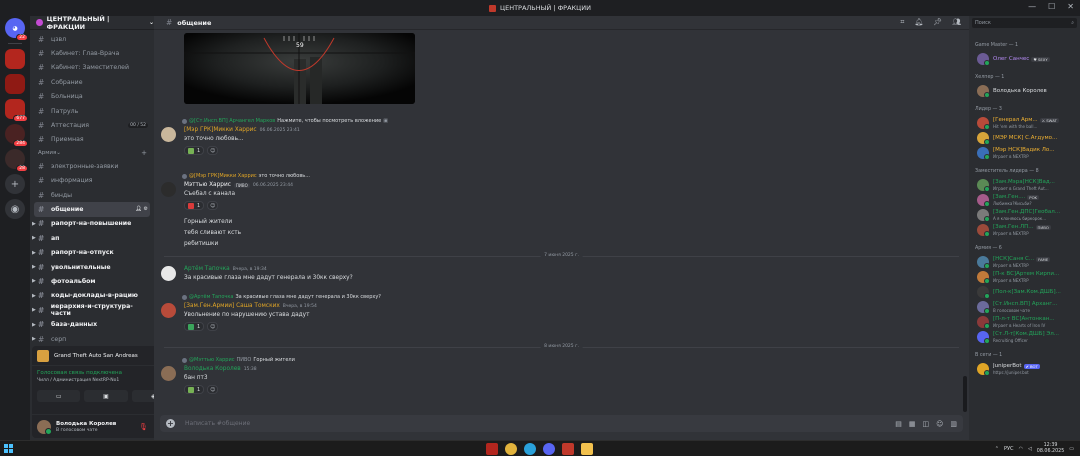 This screenshot has width=1080, height=456. I want to click on message-author: [Мэр ГРК]Микки Харрис, so click(220, 130).